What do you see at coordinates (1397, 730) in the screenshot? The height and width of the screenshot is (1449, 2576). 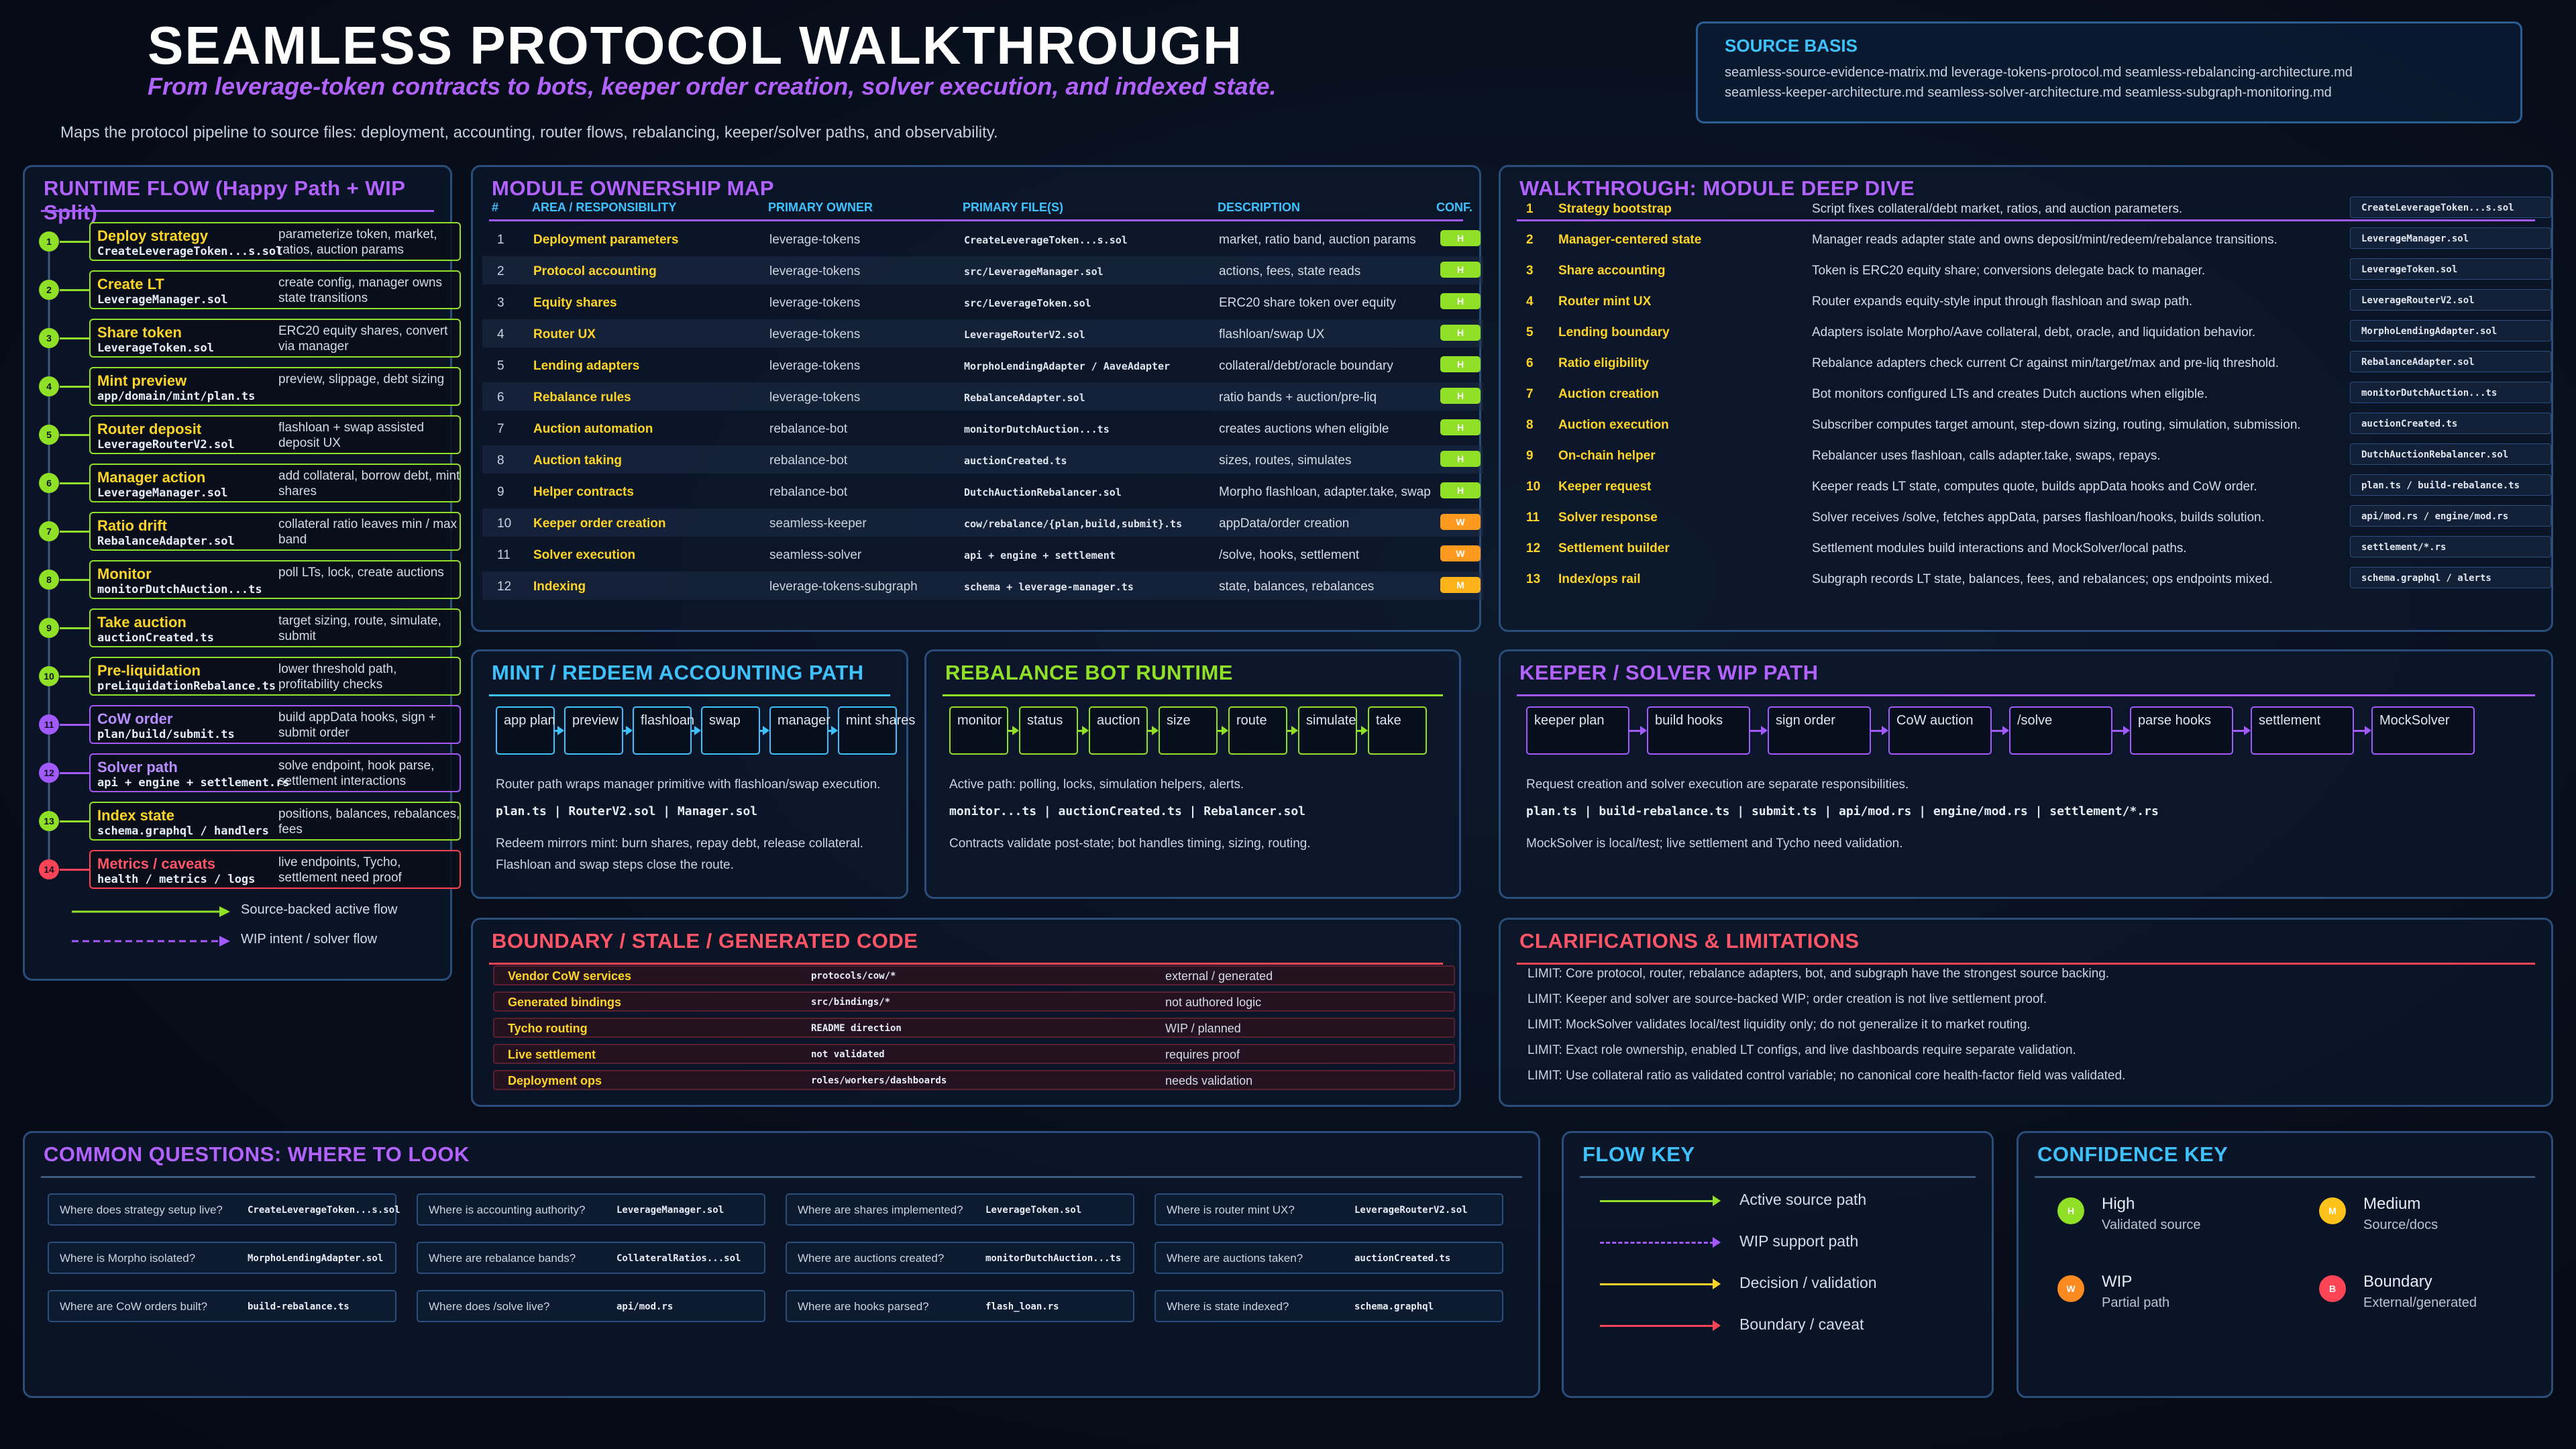 I see `flow-step-box: take` at bounding box center [1397, 730].